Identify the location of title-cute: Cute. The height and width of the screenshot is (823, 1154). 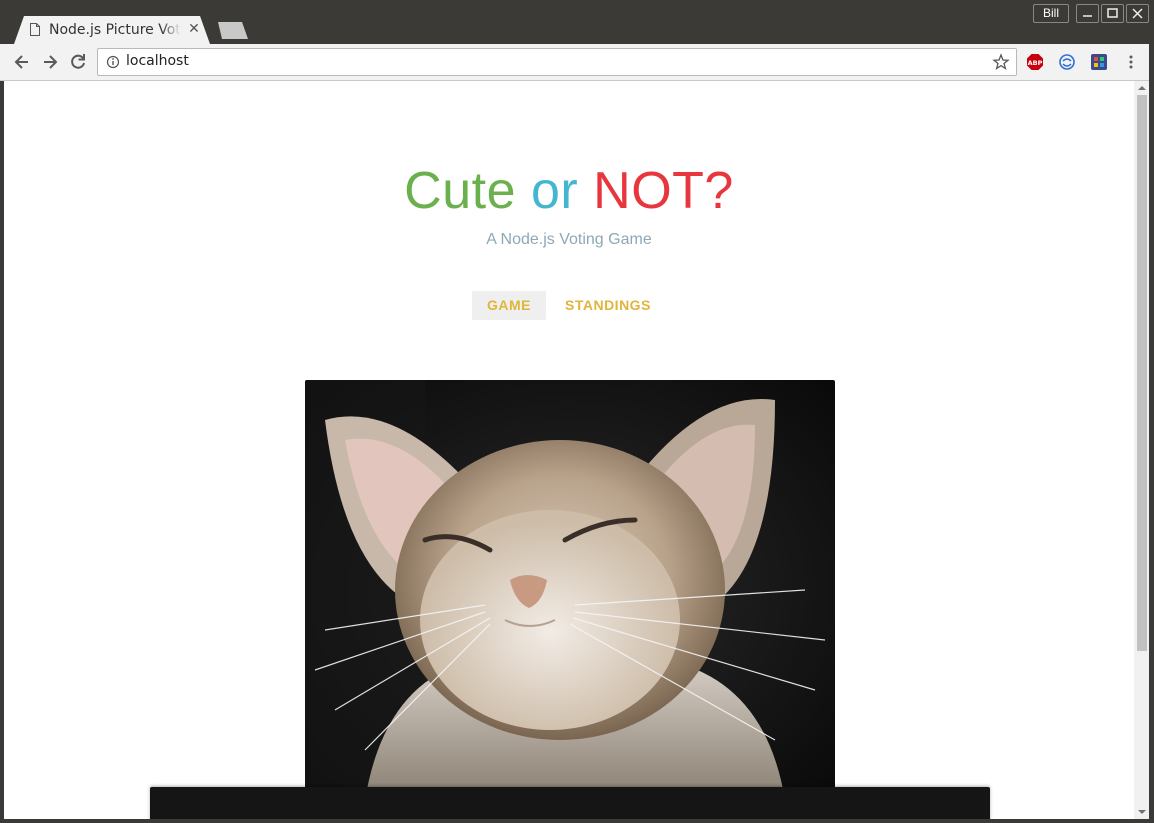
(460, 191).